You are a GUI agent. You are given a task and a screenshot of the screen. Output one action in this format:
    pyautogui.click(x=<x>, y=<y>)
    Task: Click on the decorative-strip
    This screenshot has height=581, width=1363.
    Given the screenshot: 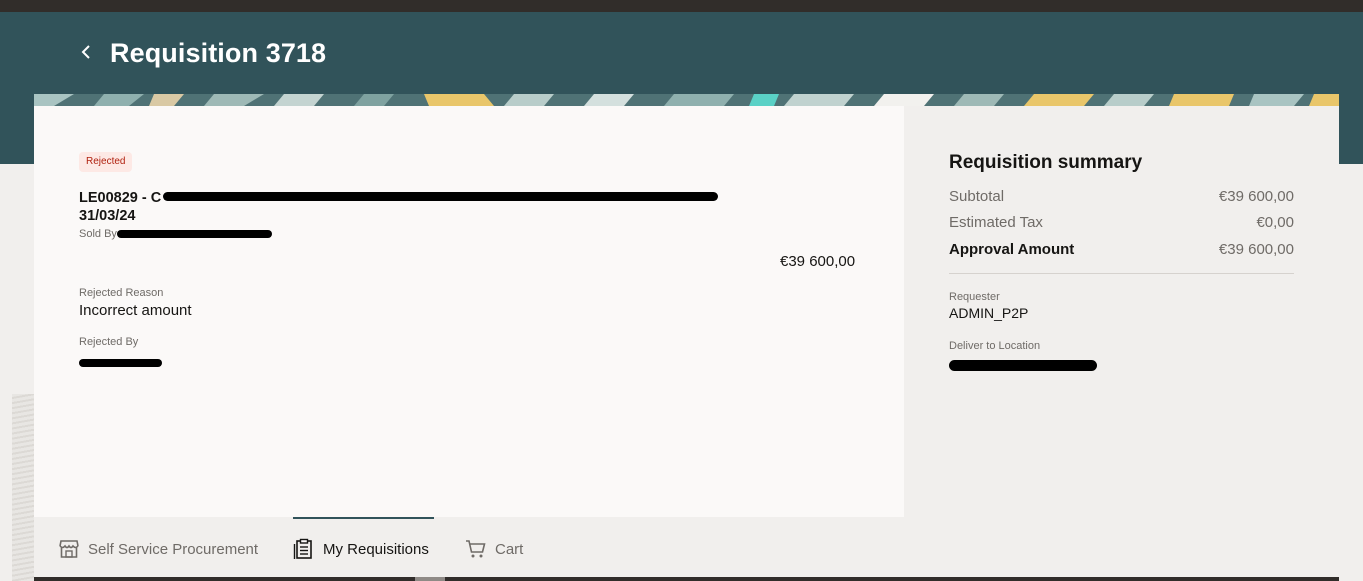 What is the action you would take?
    pyautogui.click(x=23, y=487)
    